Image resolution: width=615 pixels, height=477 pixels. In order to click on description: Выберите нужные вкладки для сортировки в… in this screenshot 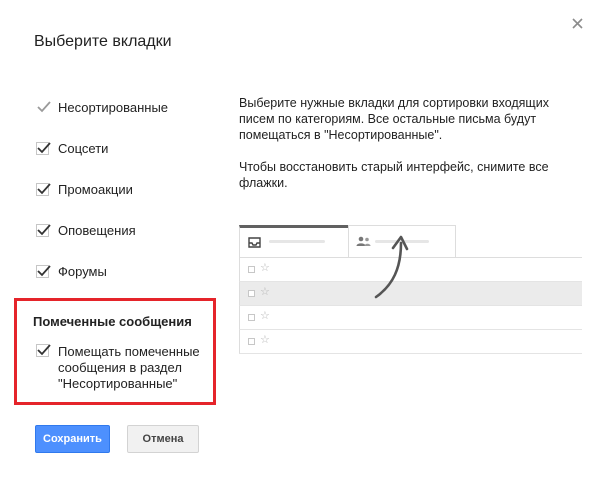, I will do `click(409, 143)`.